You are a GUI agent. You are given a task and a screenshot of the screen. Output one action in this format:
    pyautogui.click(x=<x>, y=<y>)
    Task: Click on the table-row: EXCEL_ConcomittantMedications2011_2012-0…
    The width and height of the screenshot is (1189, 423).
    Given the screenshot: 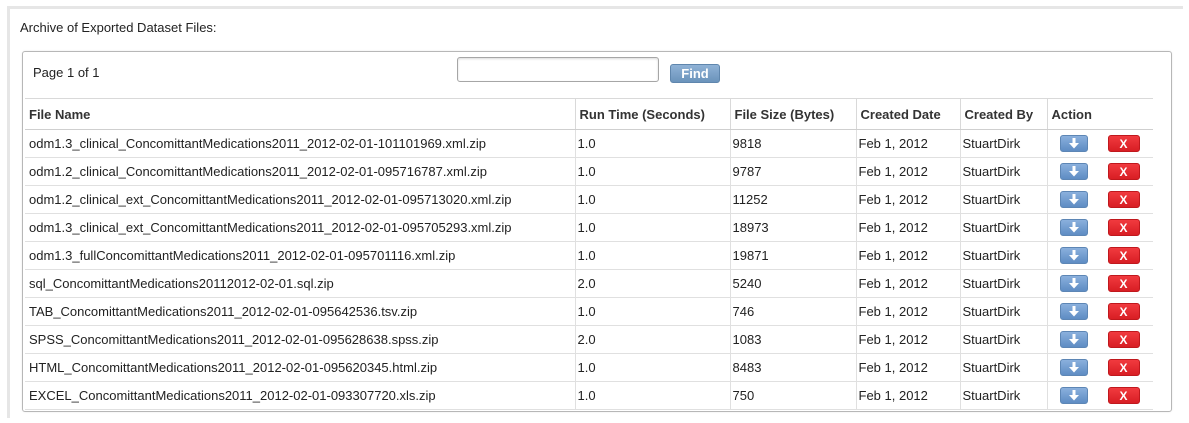 What is the action you would take?
    pyautogui.click(x=589, y=395)
    